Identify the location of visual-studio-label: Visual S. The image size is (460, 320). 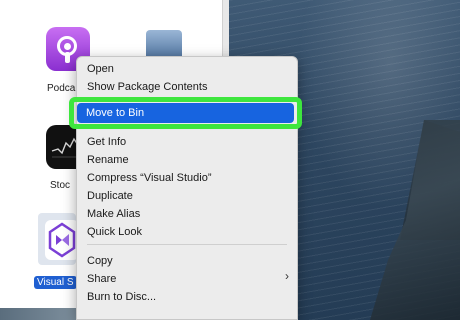
(55, 282).